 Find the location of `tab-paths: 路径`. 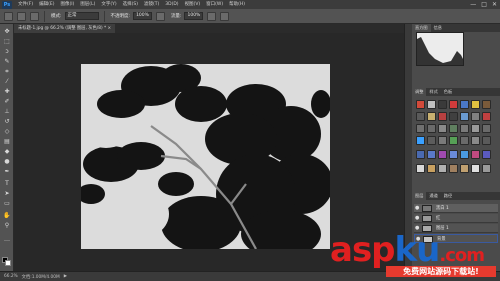

tab-paths: 路径 is located at coordinates (448, 196).